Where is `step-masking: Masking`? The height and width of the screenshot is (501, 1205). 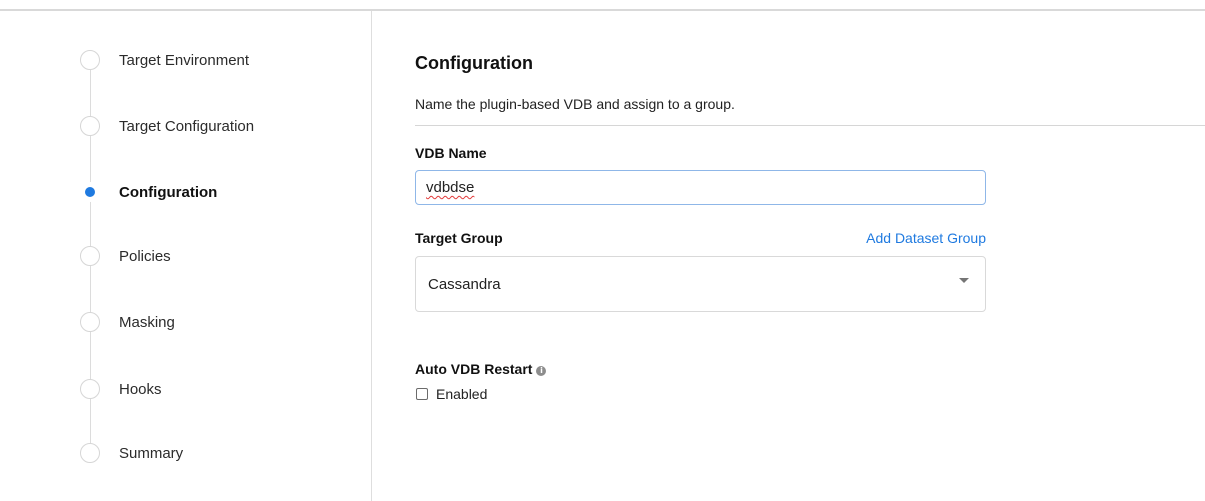 step-masking: Masking is located at coordinates (127, 322).